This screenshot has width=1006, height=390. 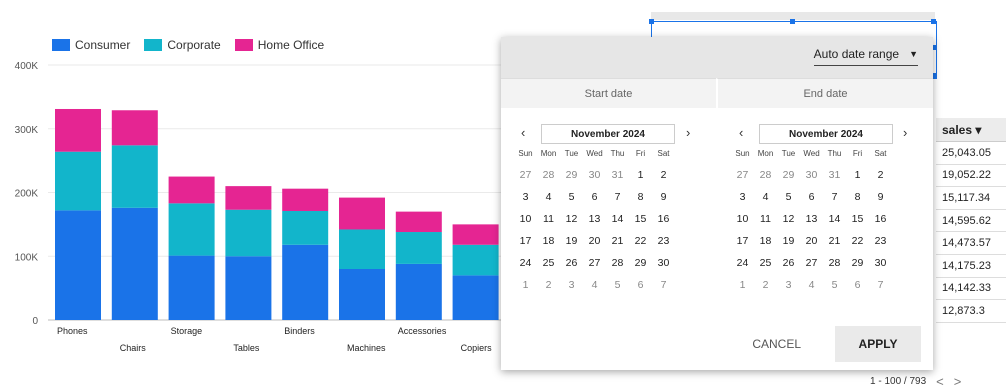 What do you see at coordinates (834, 175) in the screenshot?
I see `calendar-day: 31` at bounding box center [834, 175].